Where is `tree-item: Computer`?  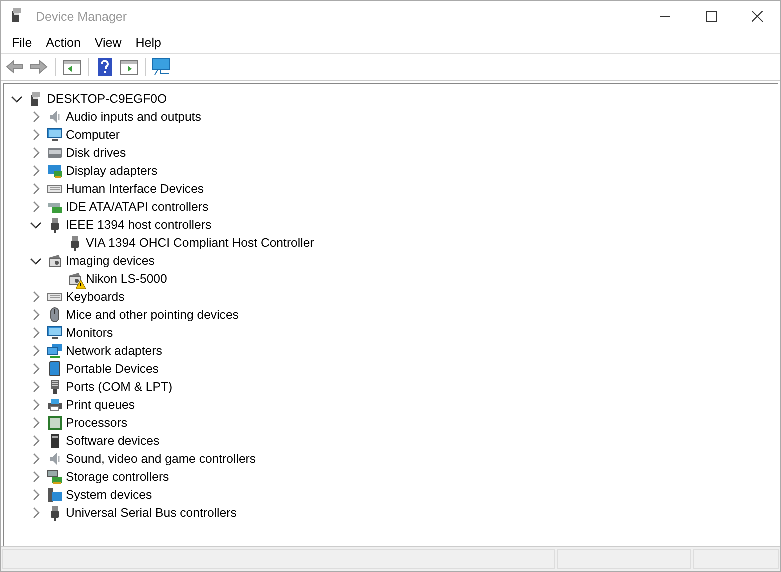
tree-item: Computer is located at coordinates (93, 135).